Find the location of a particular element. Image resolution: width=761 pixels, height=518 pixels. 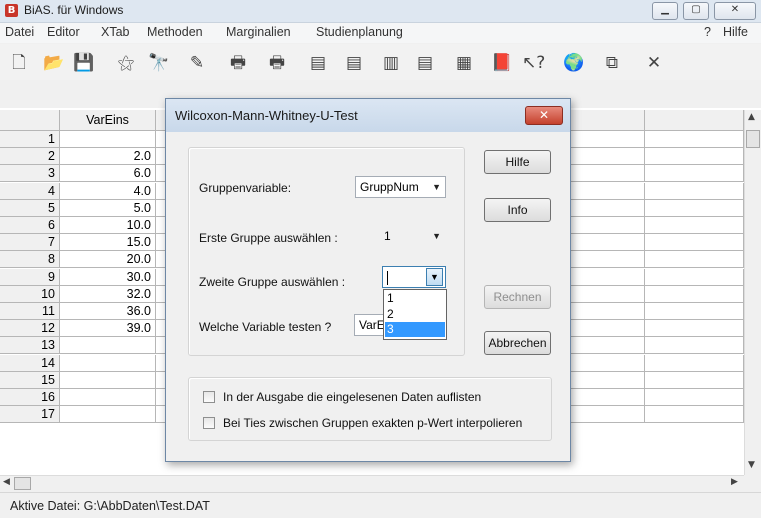

row-header: 2 is located at coordinates (30, 157).